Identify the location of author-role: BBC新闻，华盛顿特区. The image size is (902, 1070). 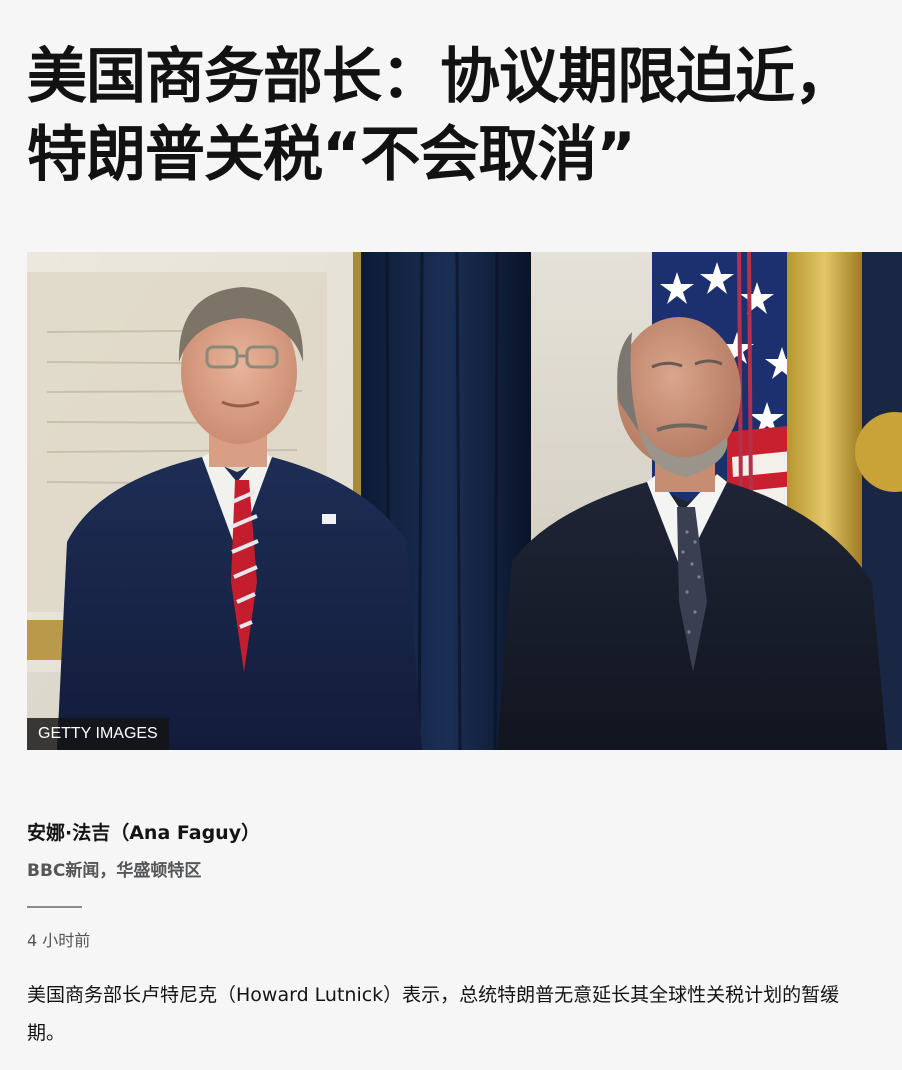
(114, 871).